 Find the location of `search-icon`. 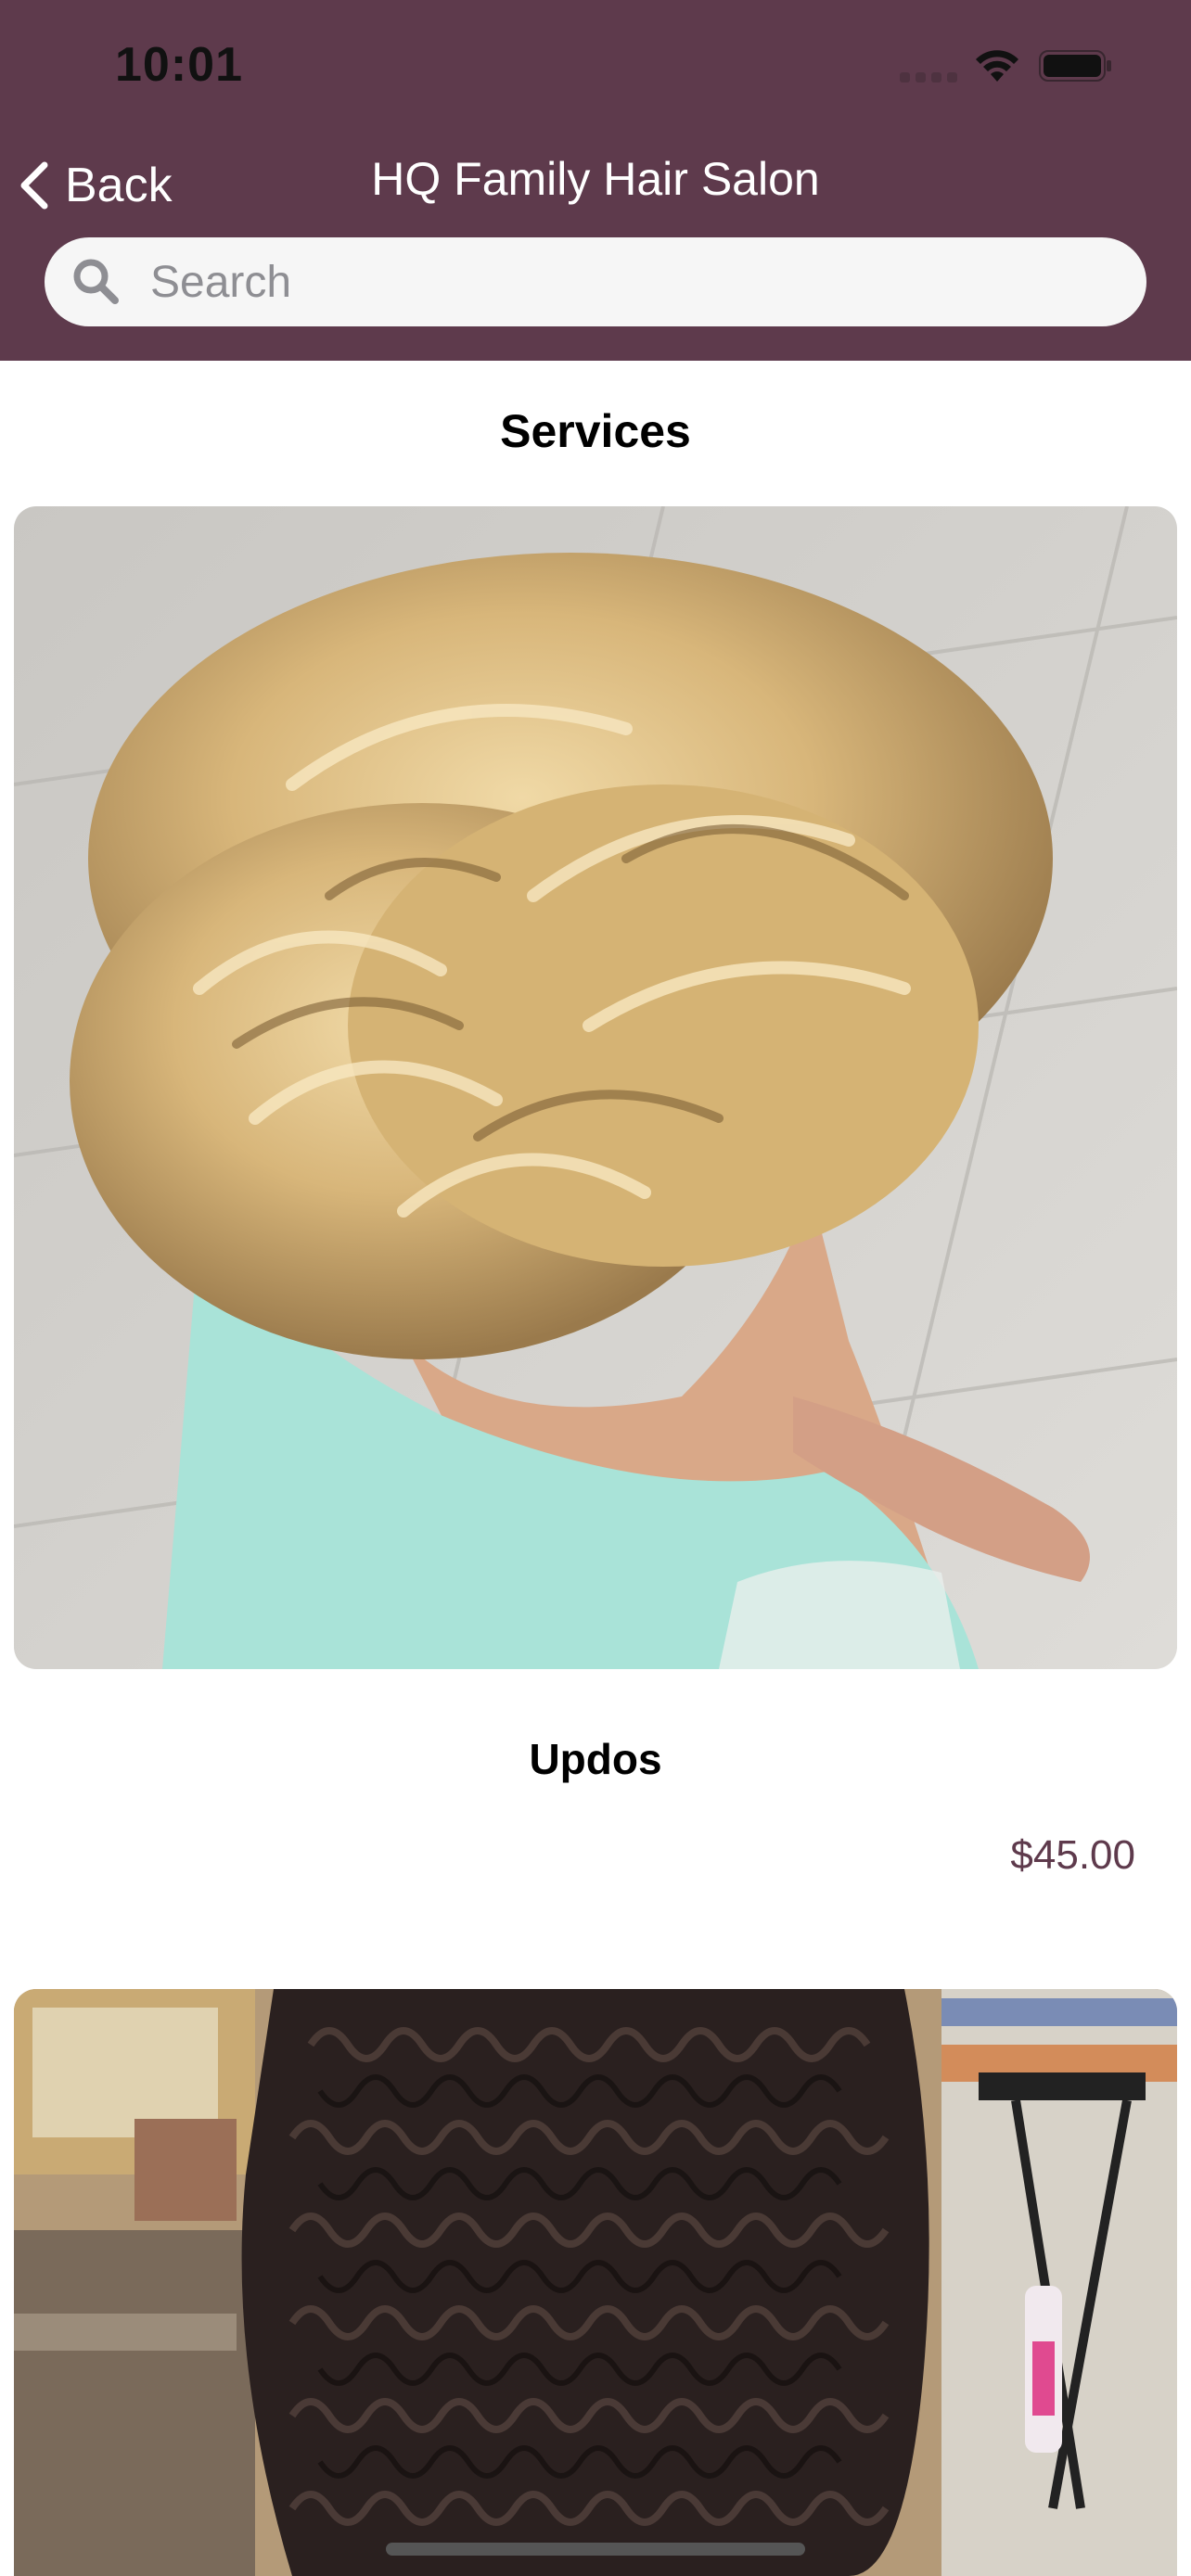

search-icon is located at coordinates (96, 281).